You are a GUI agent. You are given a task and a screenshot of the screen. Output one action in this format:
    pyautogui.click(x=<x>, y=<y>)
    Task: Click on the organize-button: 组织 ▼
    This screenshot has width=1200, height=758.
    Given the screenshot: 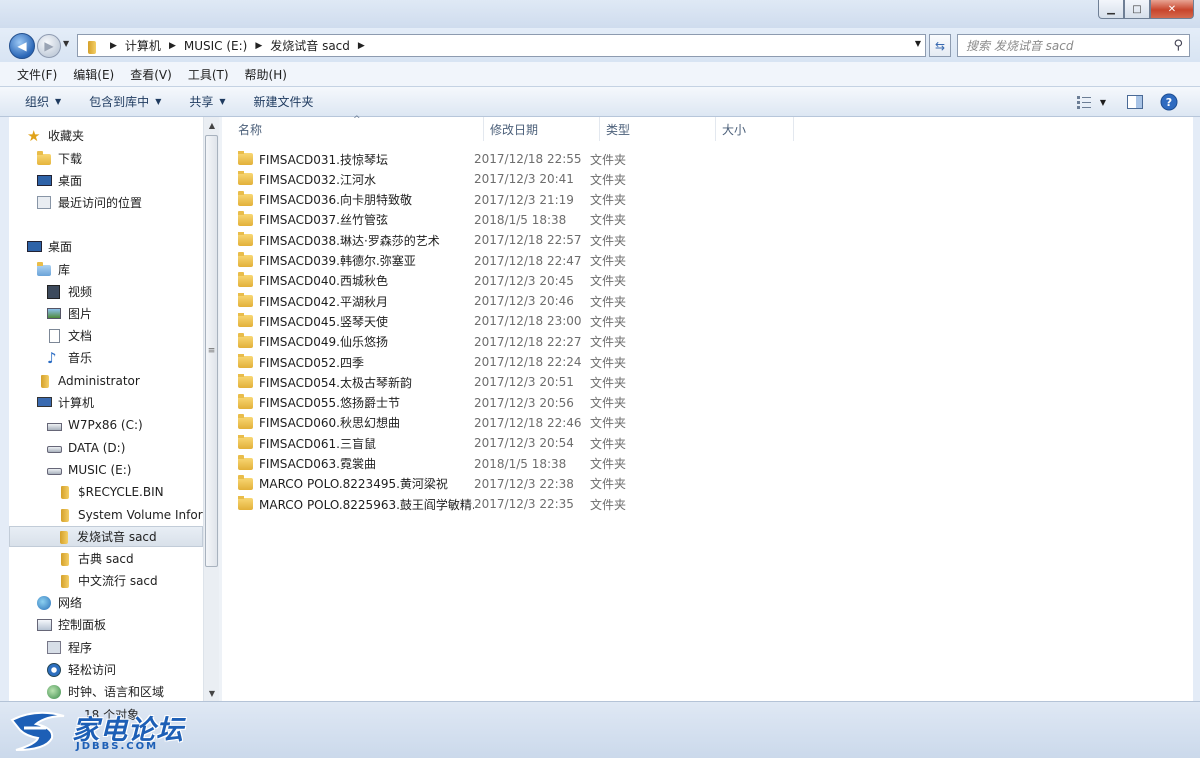 What is the action you would take?
    pyautogui.click(x=43, y=101)
    